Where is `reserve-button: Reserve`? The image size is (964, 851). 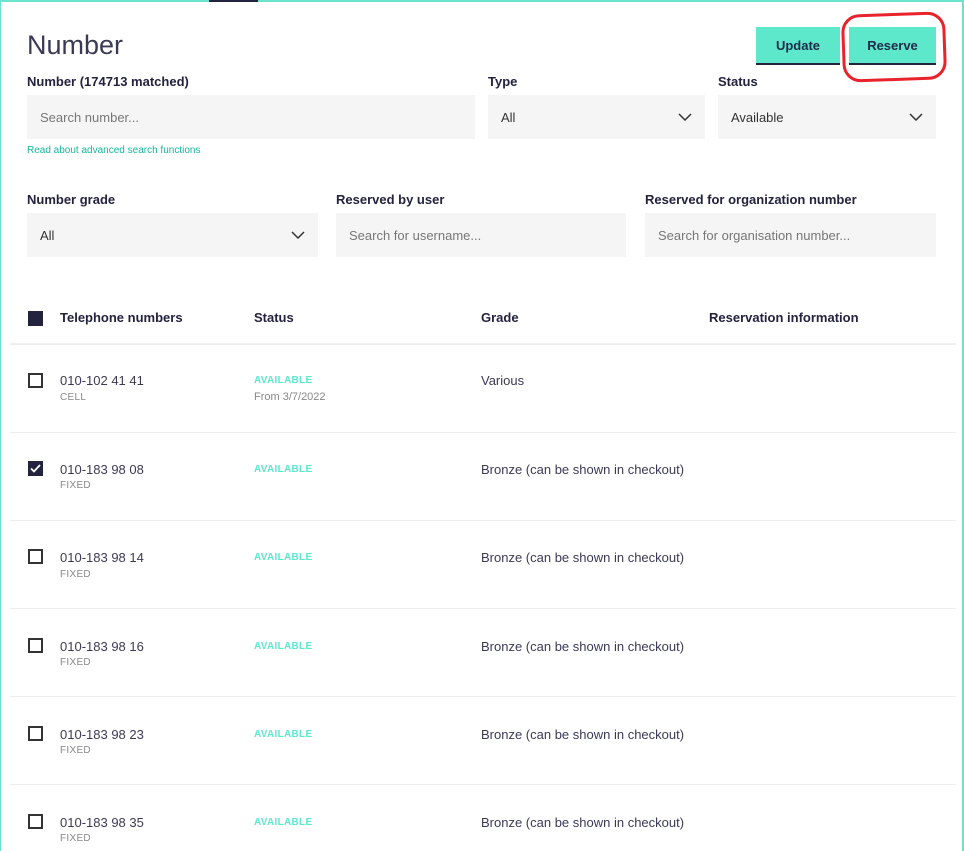
reserve-button: Reserve is located at coordinates (892, 46).